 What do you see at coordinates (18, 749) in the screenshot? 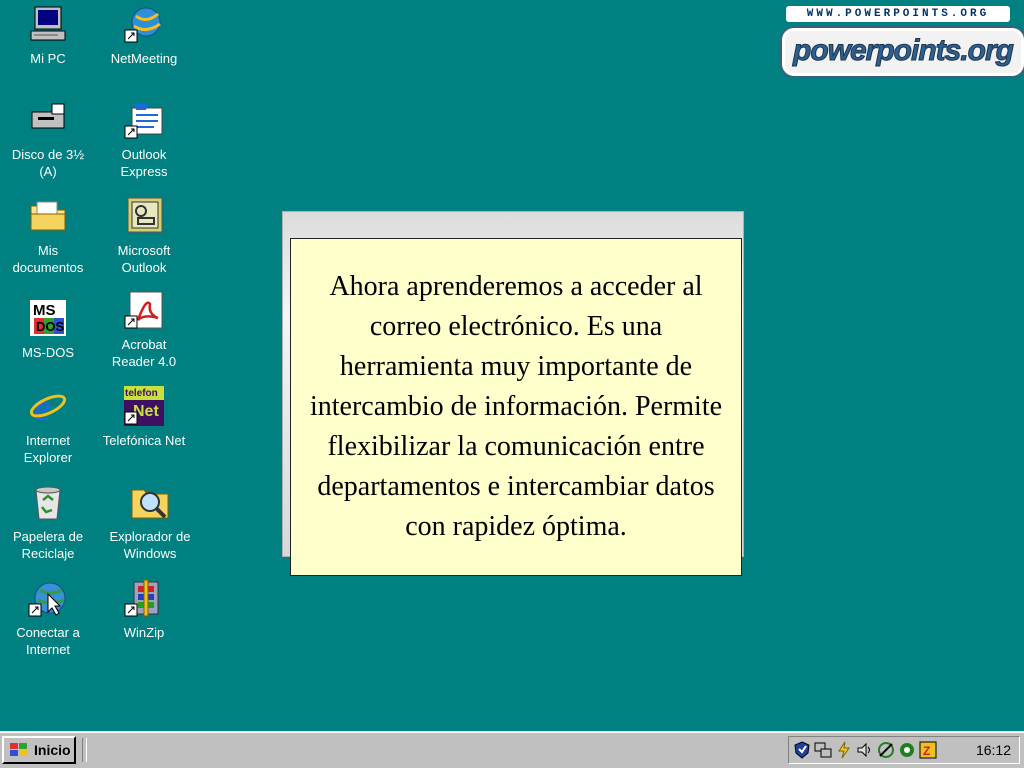
I see `windows-flag-icon` at bounding box center [18, 749].